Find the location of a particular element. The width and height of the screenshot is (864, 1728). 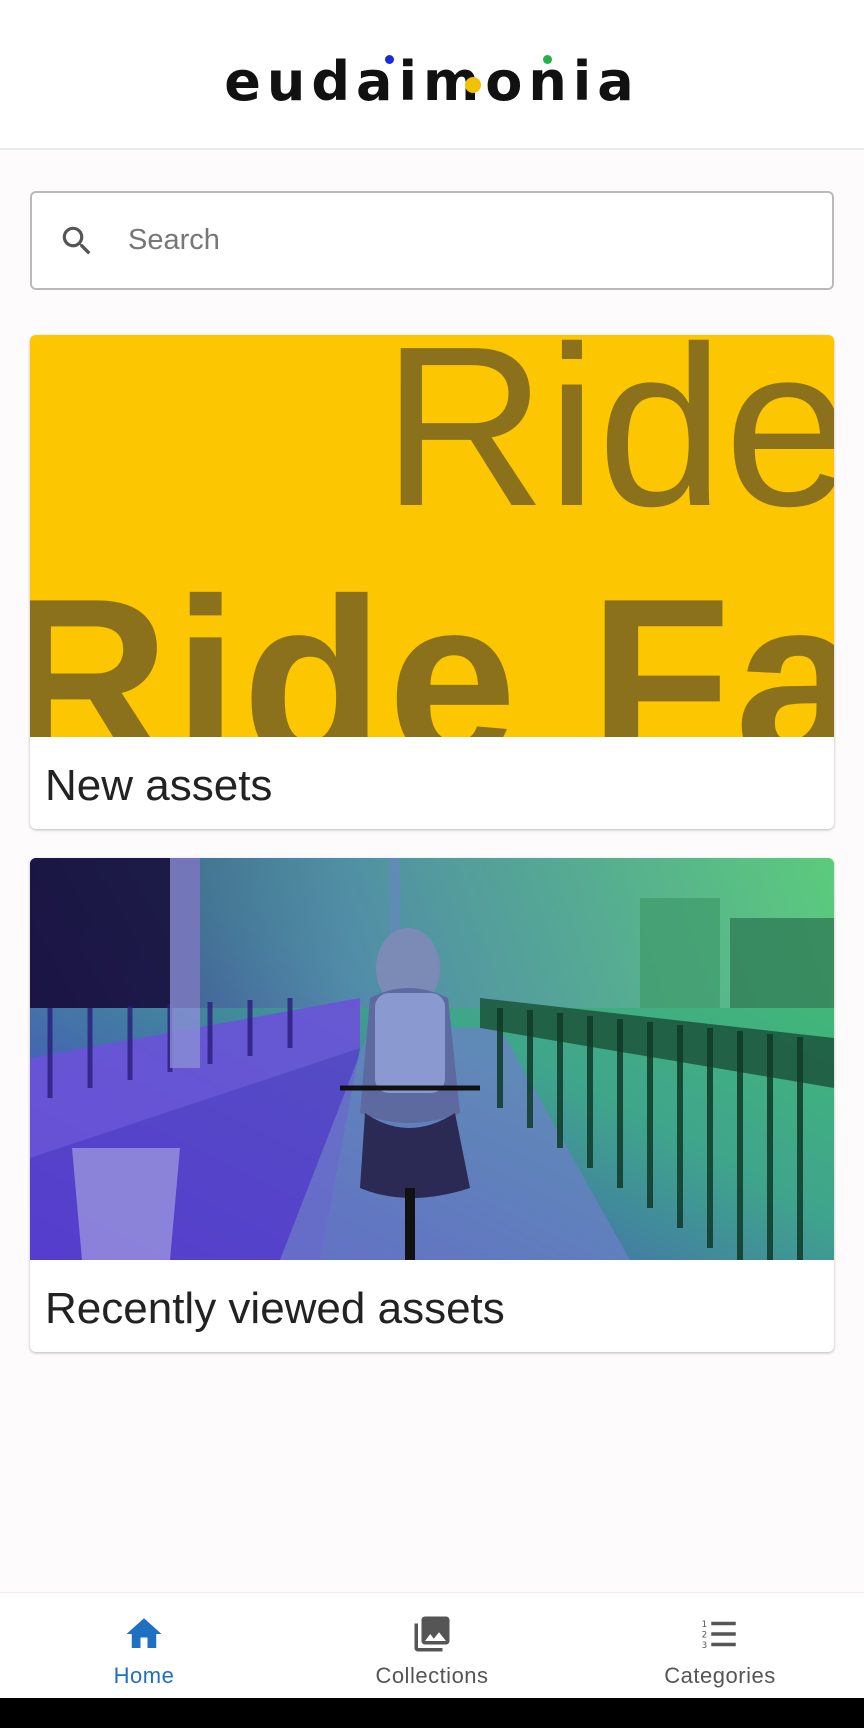

svg-text: 2 is located at coordinates (705, 1636).